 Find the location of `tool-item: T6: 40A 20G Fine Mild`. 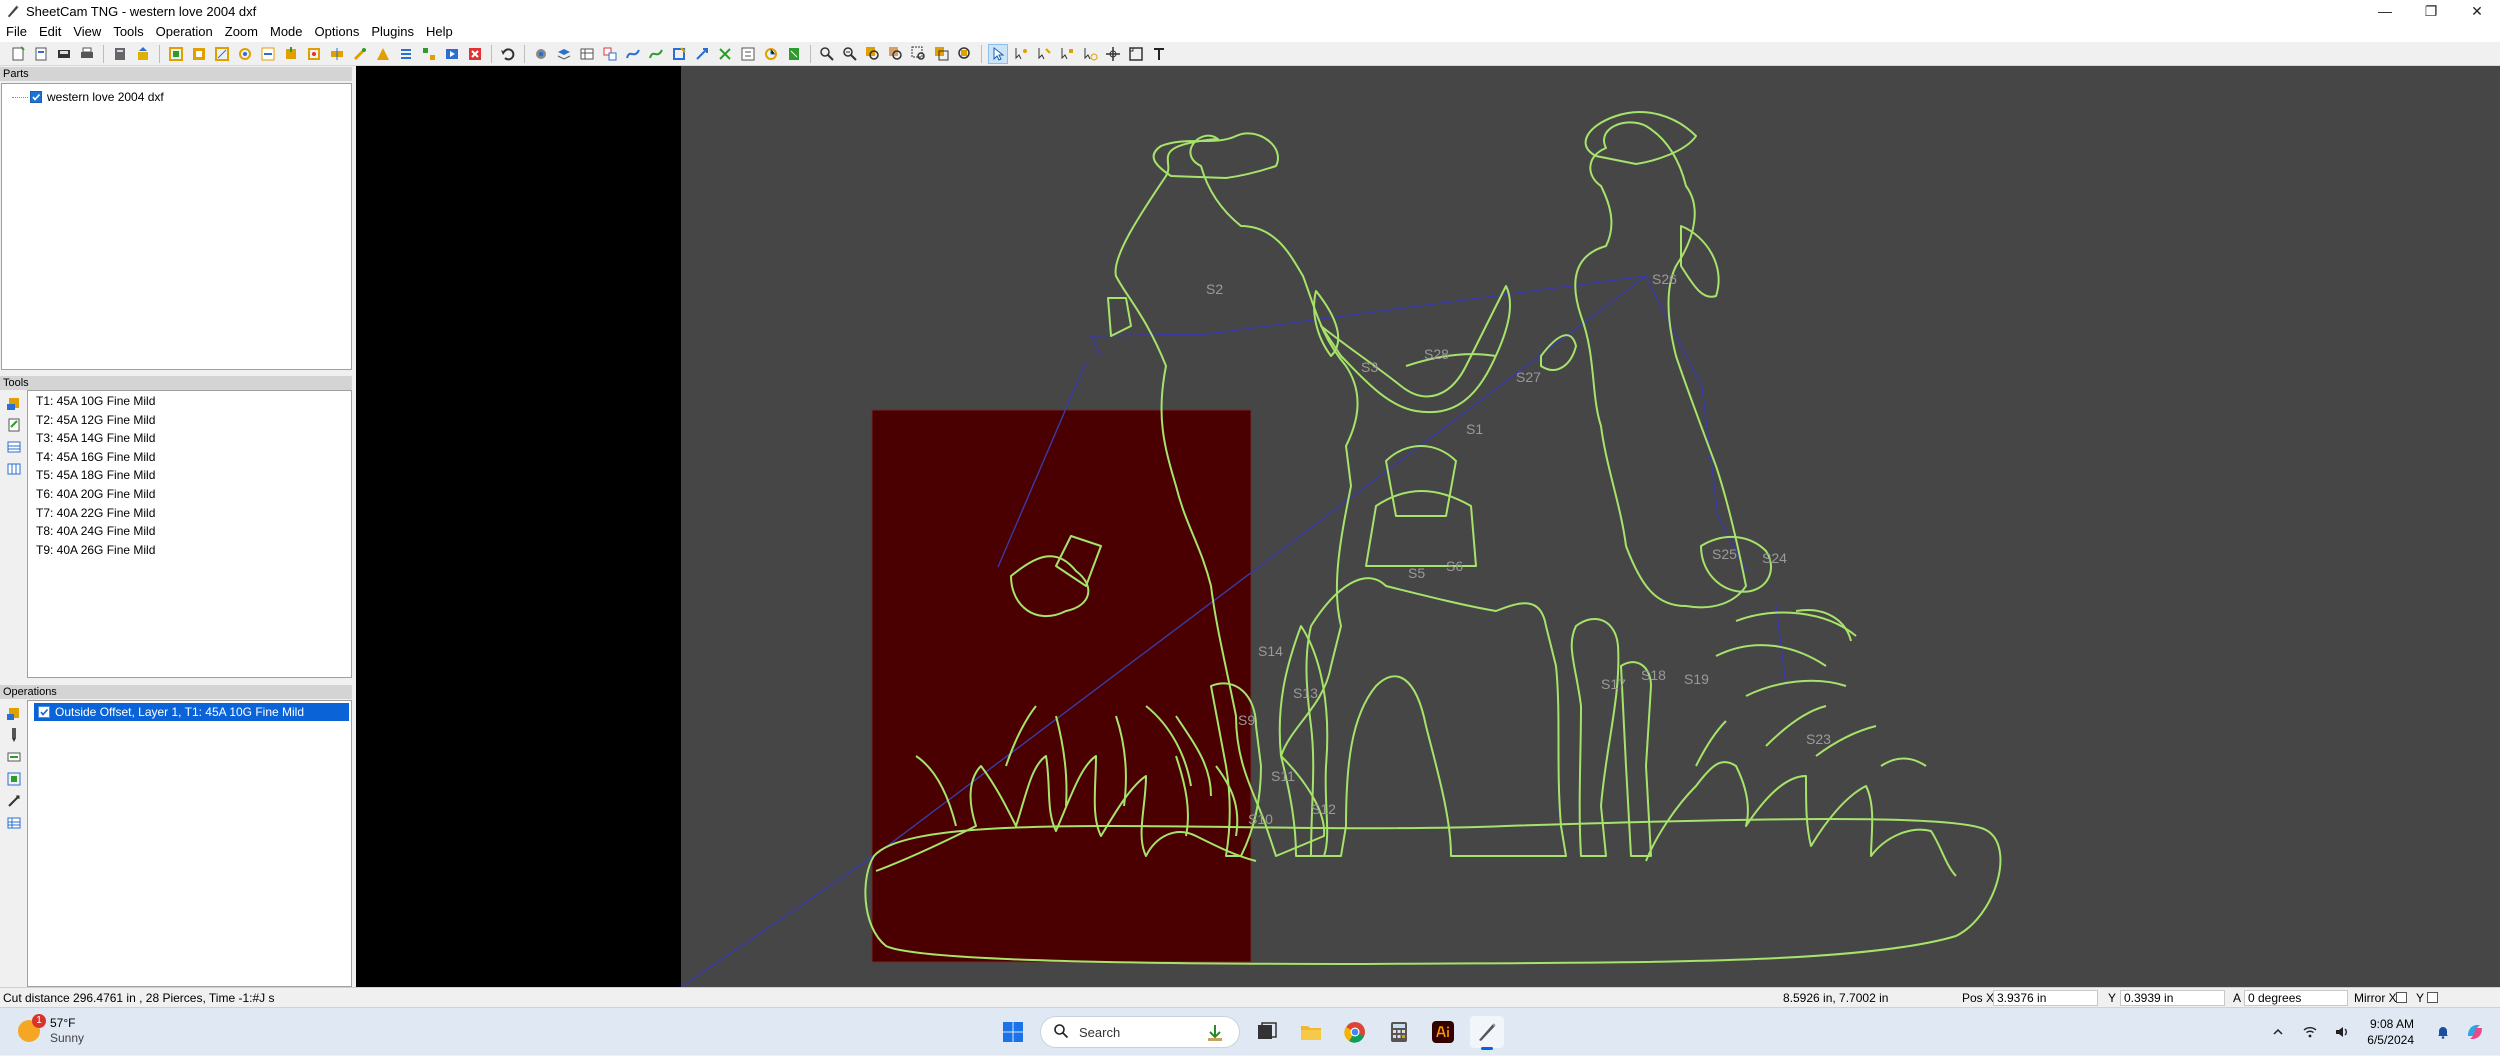

tool-item: T6: 40A 20G Fine Mild is located at coordinates (189, 494).